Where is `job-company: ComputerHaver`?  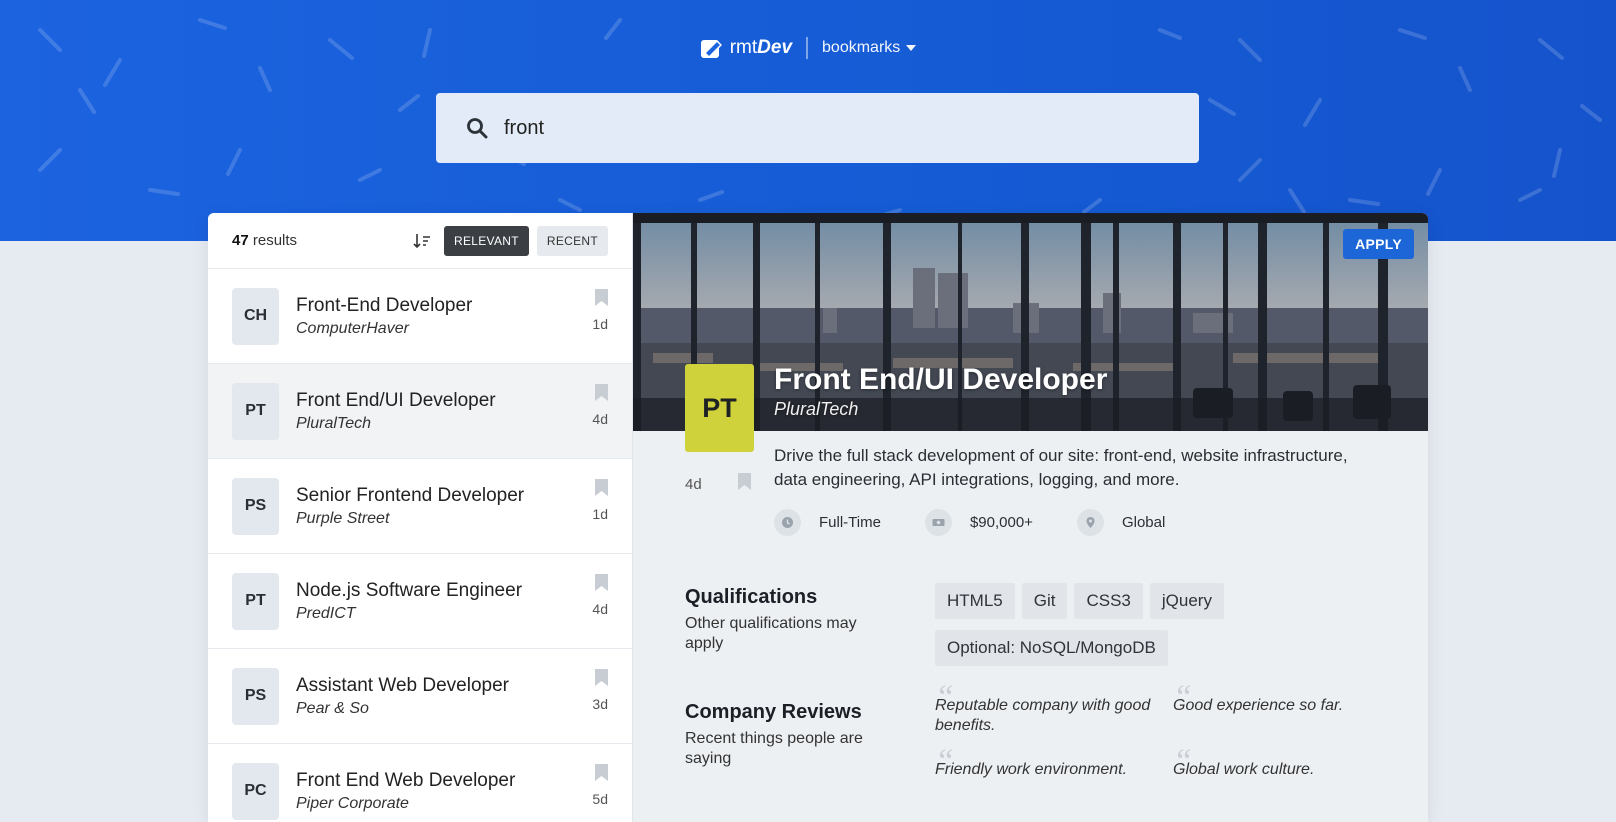 job-company: ComputerHaver is located at coordinates (352, 328).